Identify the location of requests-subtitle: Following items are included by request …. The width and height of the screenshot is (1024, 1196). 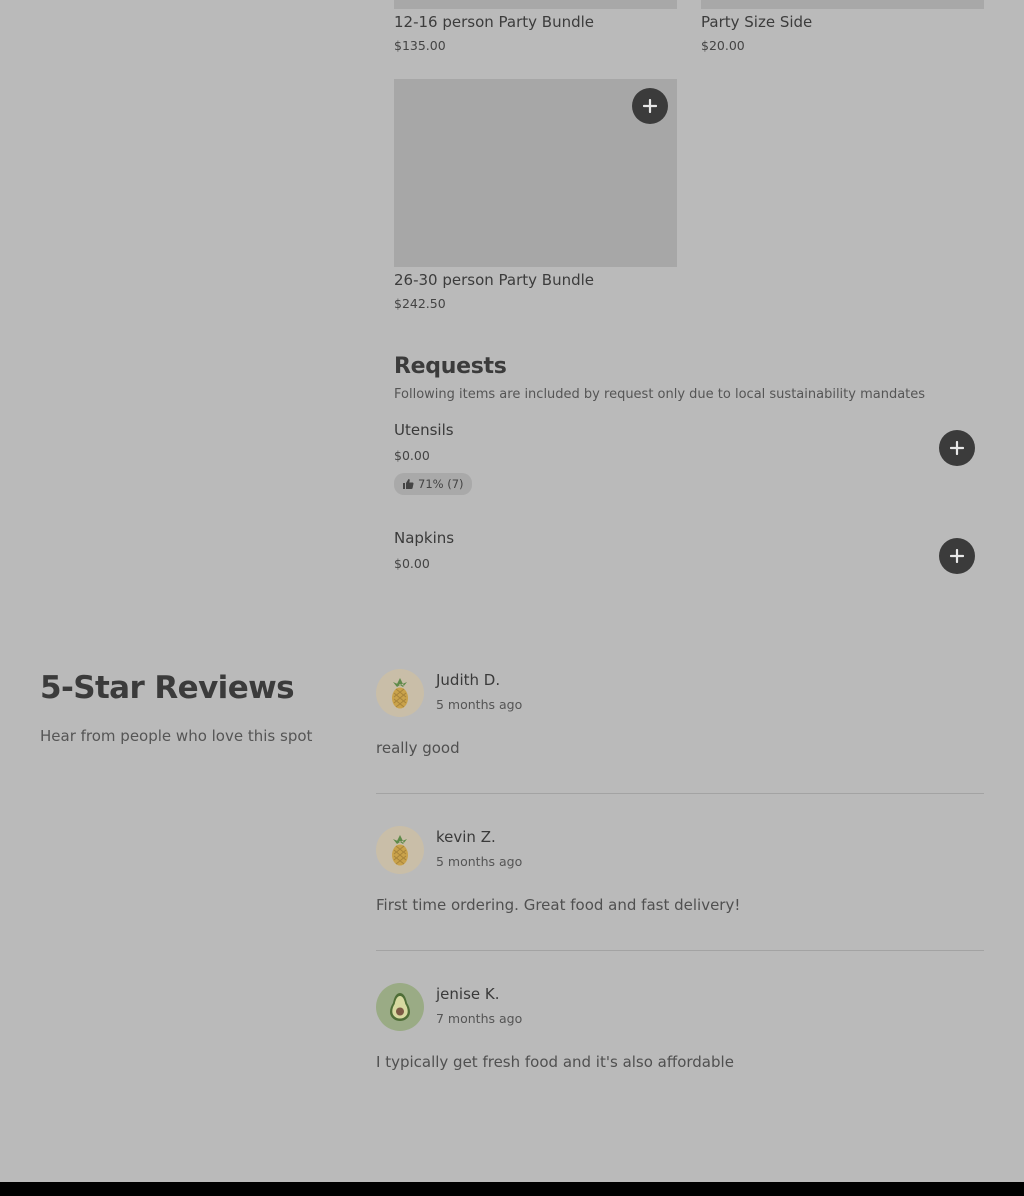
(660, 394).